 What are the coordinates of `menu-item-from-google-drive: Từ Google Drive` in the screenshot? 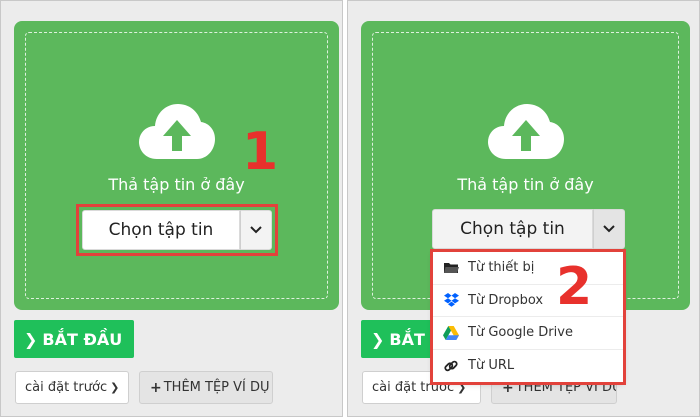 It's located at (528, 333).